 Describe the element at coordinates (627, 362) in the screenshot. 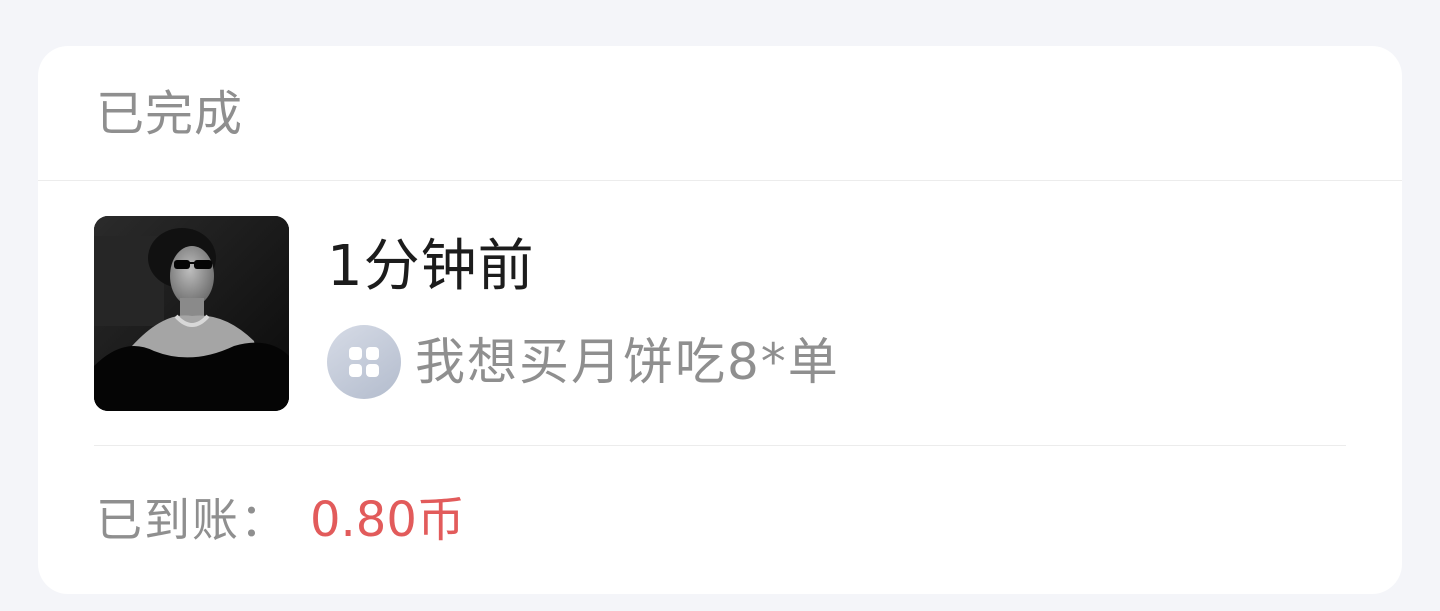

I see `task-title: 我想买月饼吃8*单` at that location.